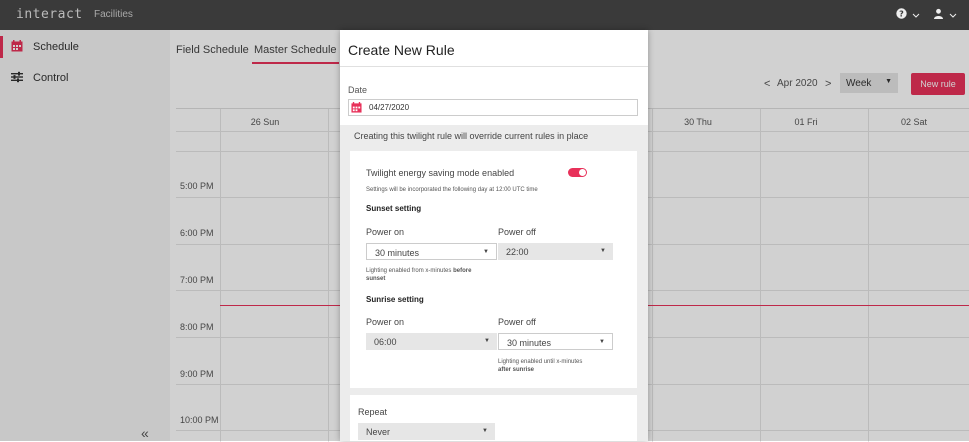 The image size is (969, 442). I want to click on date-field, so click(493, 107).